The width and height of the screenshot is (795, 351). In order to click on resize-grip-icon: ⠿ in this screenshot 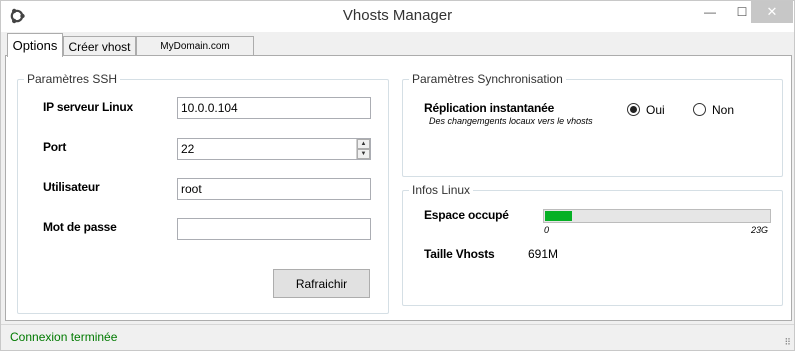, I will do `click(787, 342)`.